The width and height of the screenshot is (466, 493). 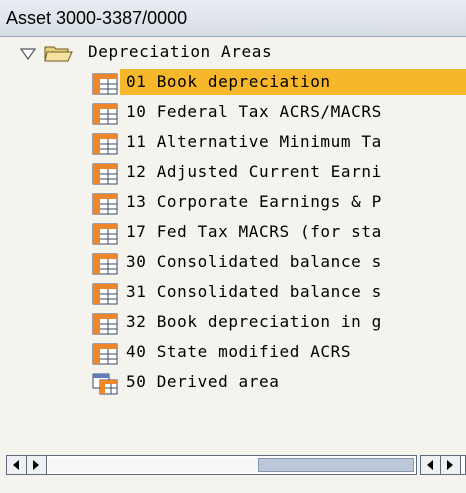 What do you see at coordinates (203, 381) in the screenshot?
I see `tree-item-label: 50 Derived area` at bounding box center [203, 381].